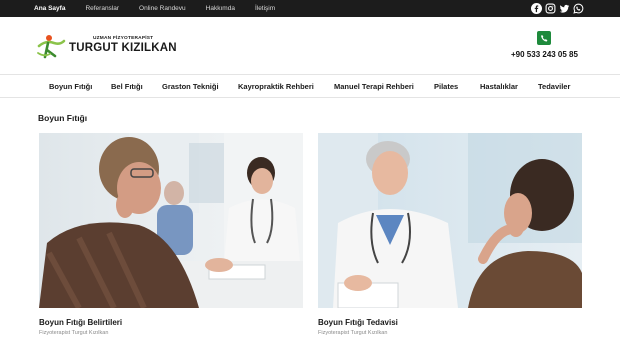  What do you see at coordinates (123, 48) in the screenshot?
I see `brand-name: TURGUT KIZILKAN` at bounding box center [123, 48].